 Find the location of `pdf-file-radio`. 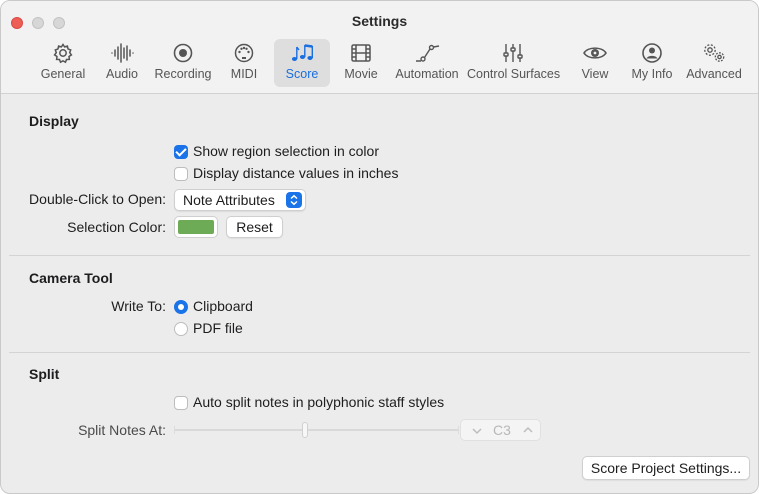

pdf-file-radio is located at coordinates (181, 329).